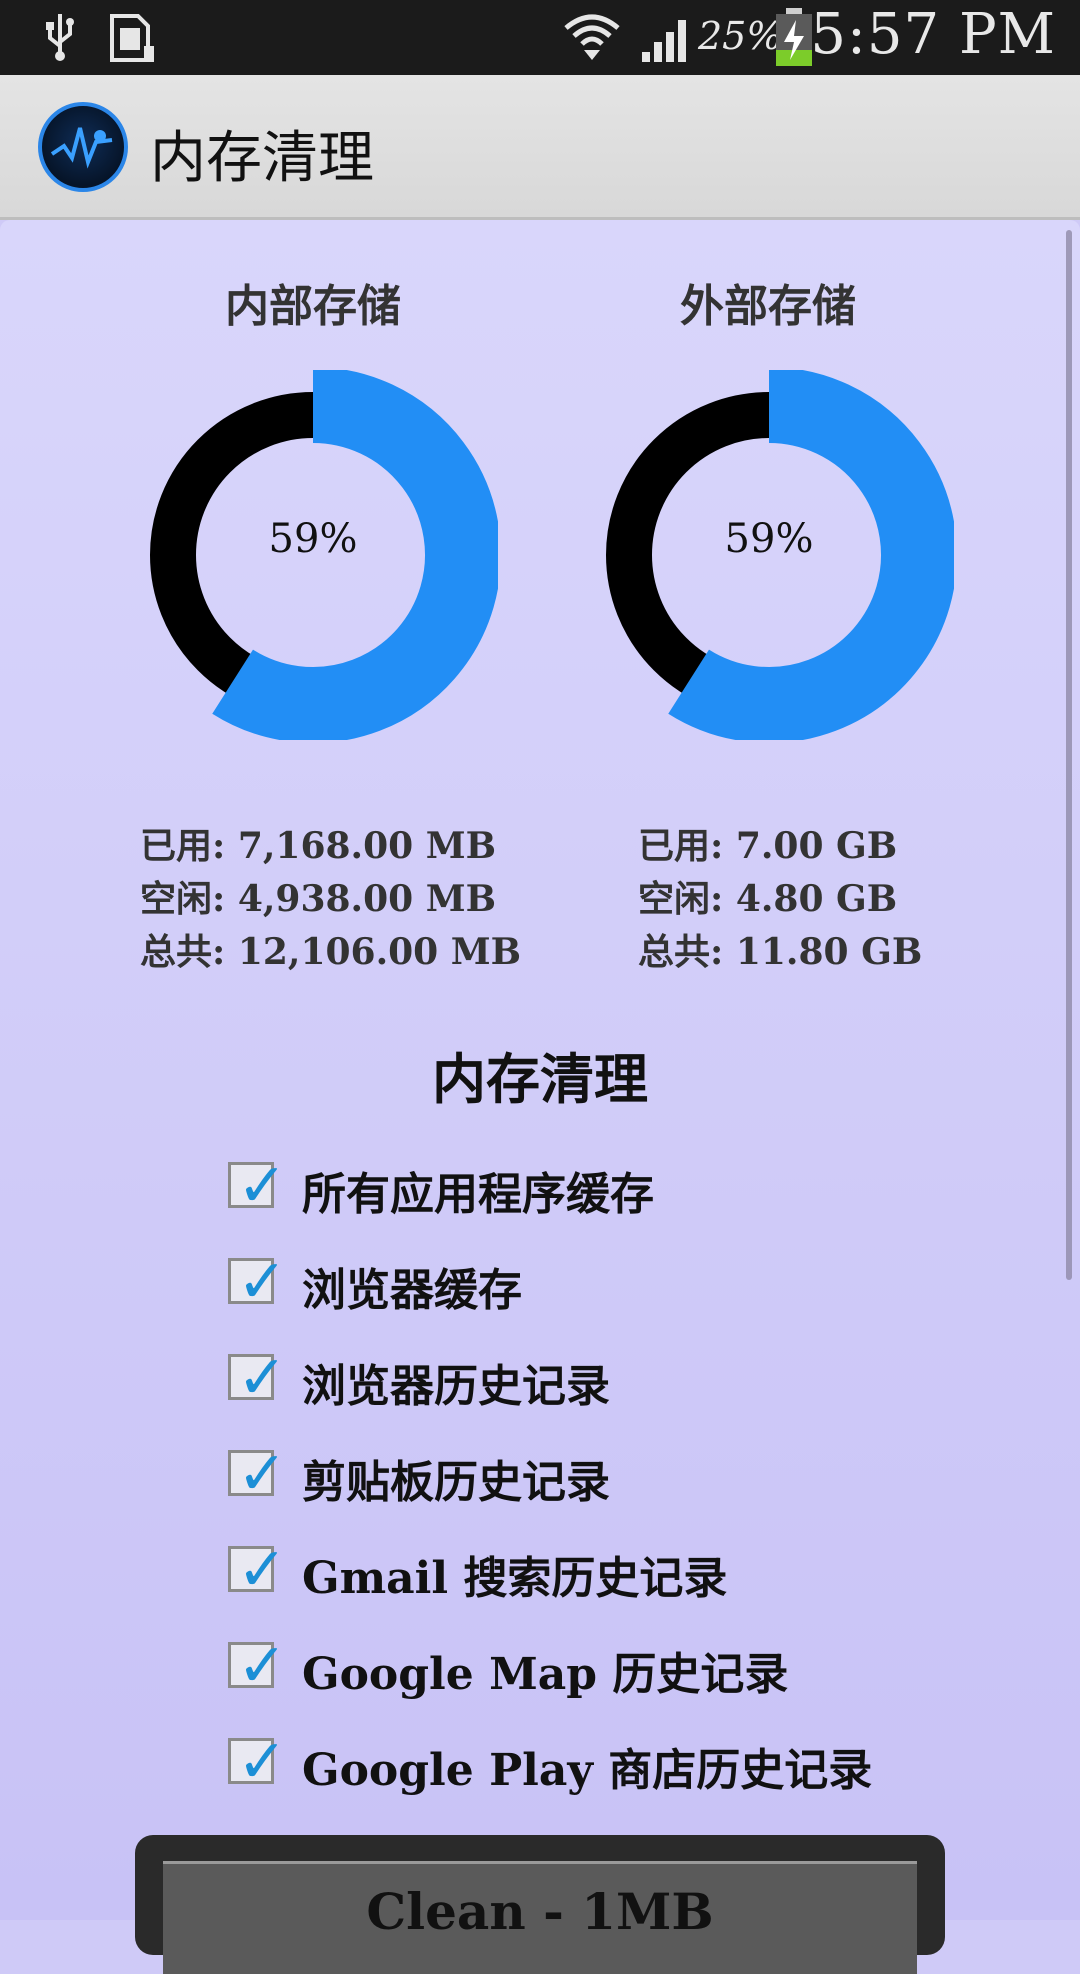  What do you see at coordinates (478, 1194) in the screenshot?
I see `check-label: 所有应用程序缓存` at bounding box center [478, 1194].